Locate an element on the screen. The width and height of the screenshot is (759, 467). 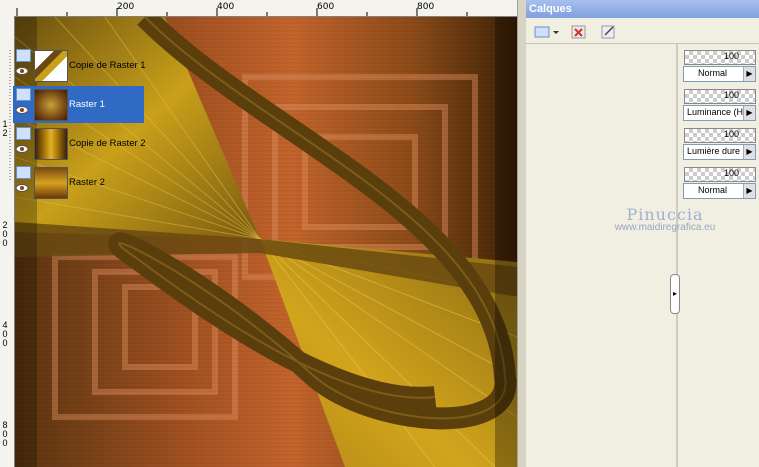
blend-mode-select: Lumière dure ▶ is located at coordinates (719, 152).